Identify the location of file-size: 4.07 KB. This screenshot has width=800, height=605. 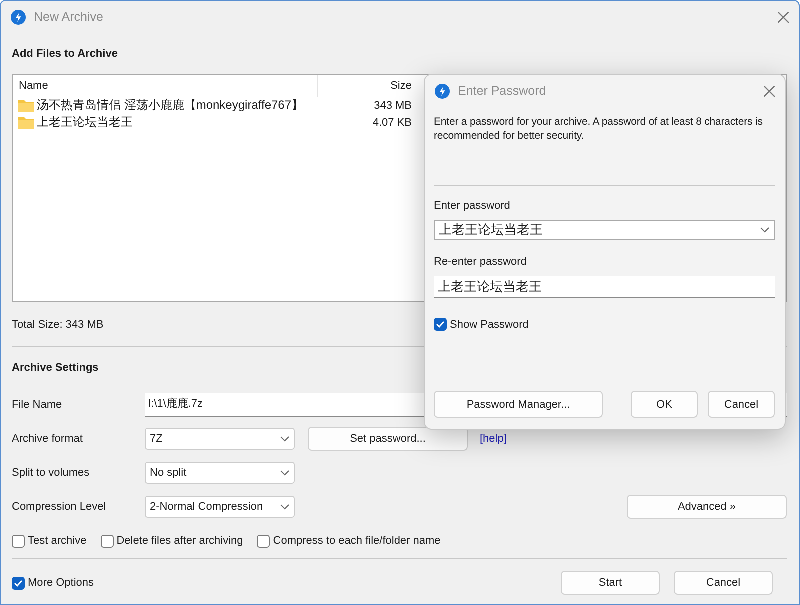
(392, 122).